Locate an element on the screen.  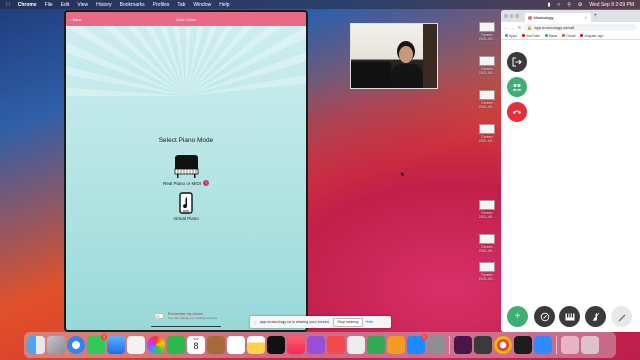
search-icon: ⚲ is located at coordinates (569, 5).